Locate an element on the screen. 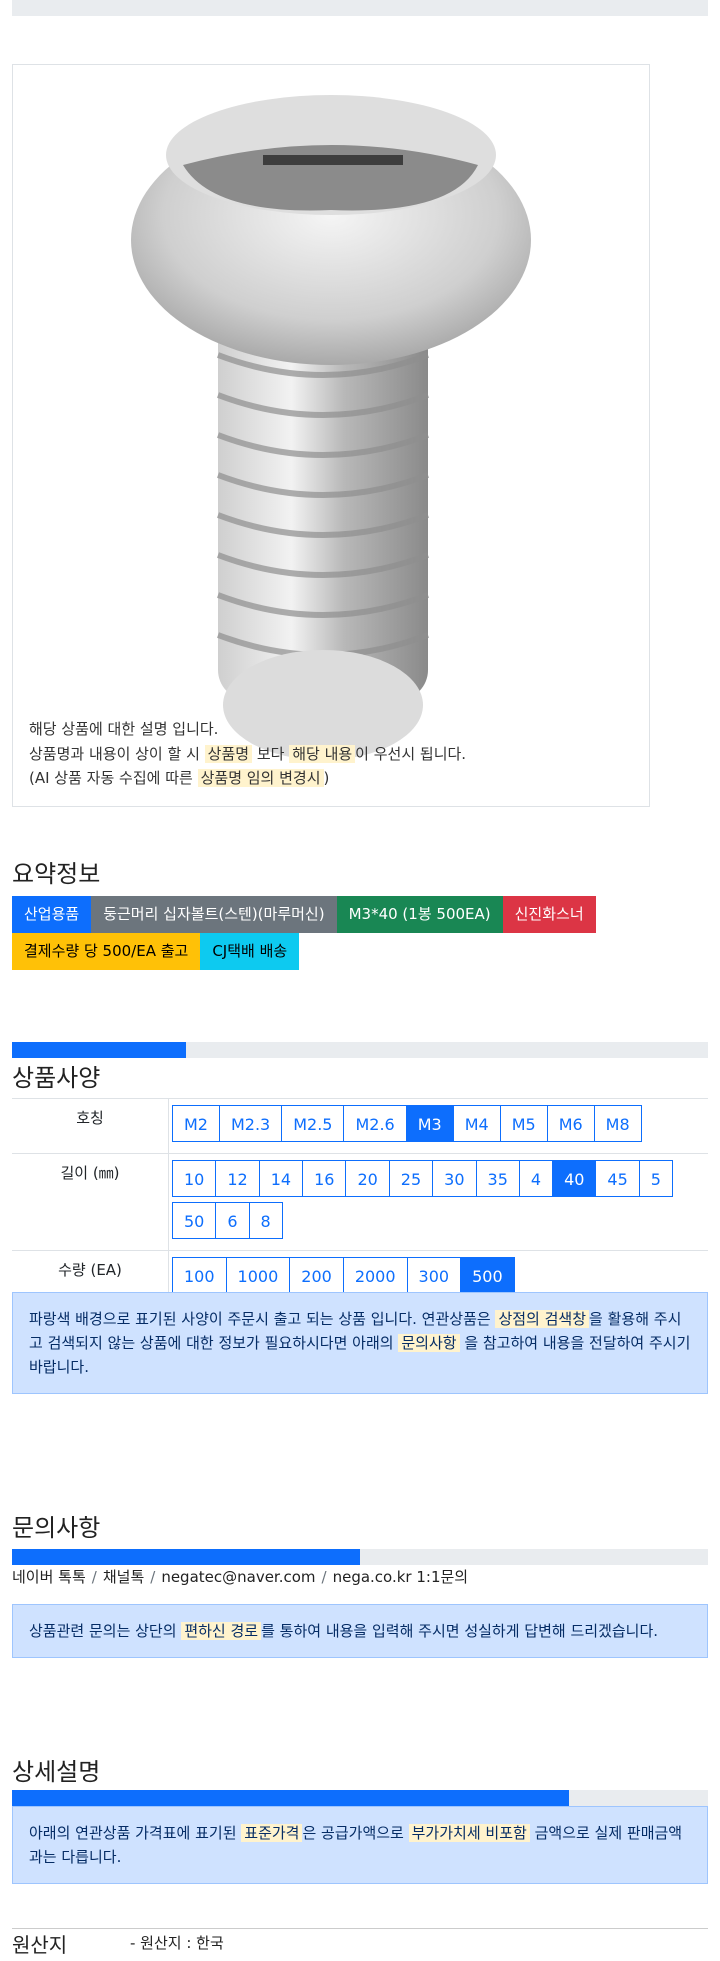 The image size is (720, 1961). spec-option-button: M5 is located at coordinates (523, 1123).